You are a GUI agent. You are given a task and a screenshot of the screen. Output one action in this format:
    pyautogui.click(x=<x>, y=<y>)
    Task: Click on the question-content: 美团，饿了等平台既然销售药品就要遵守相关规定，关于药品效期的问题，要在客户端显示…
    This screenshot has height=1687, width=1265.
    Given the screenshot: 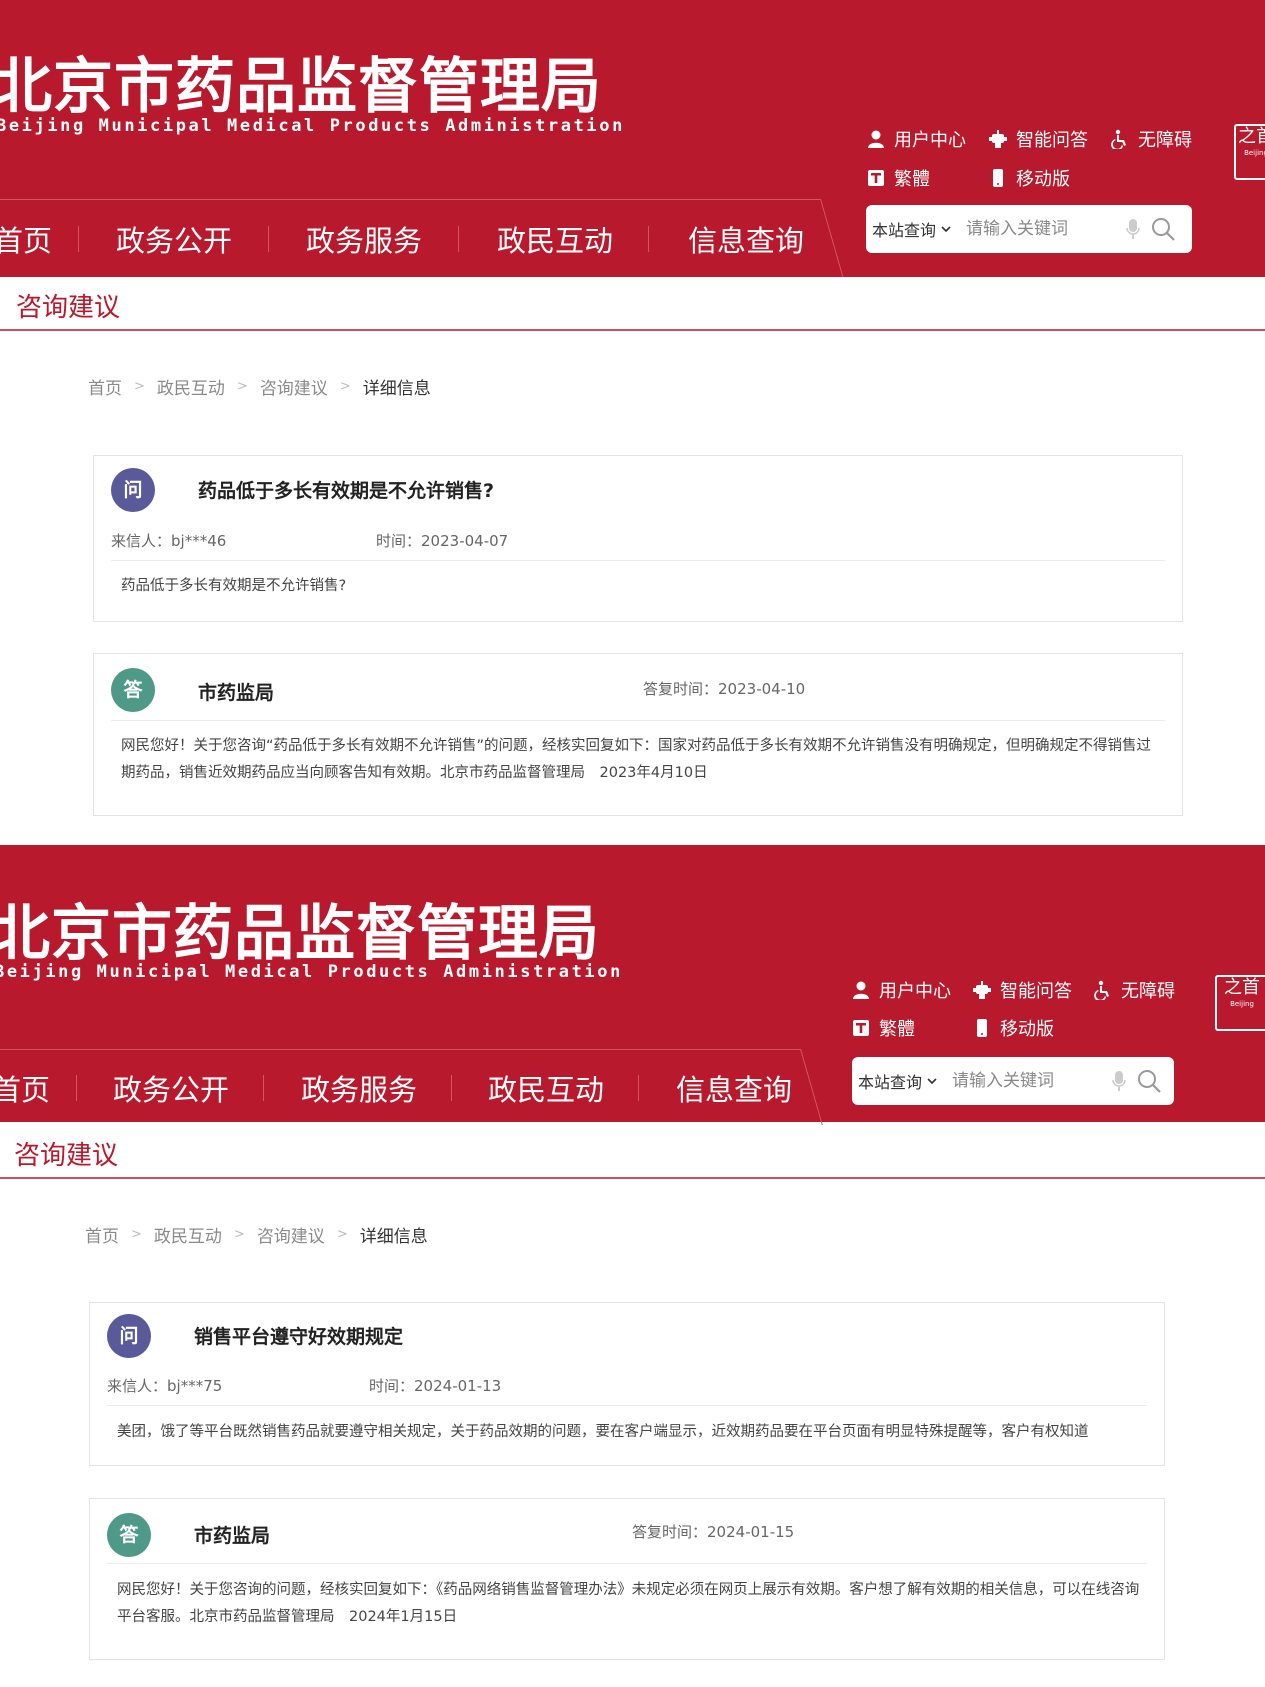 What is the action you would take?
    pyautogui.click(x=603, y=1432)
    